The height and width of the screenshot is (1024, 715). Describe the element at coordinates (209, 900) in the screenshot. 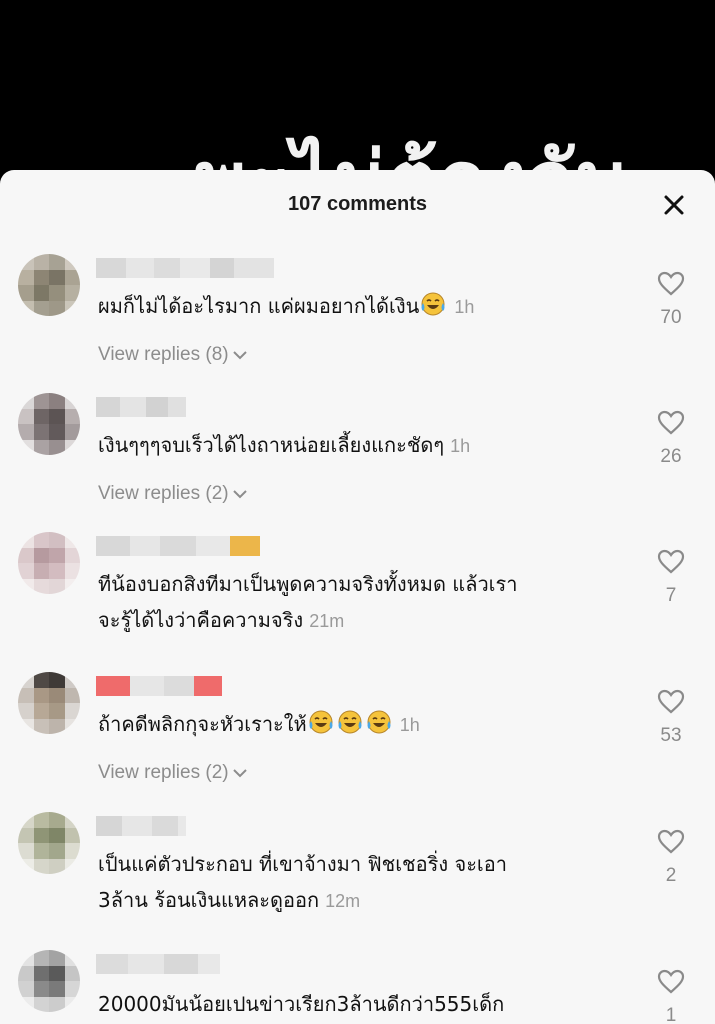

I see `comment-body-line-2: 3ล้าน ร้อนเงินแหละดูออก` at that location.